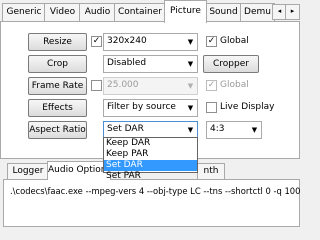 The height and width of the screenshot is (240, 320). Describe the element at coordinates (234, 130) in the screenshot. I see `ratio-combo: 4:3 ▼` at that location.